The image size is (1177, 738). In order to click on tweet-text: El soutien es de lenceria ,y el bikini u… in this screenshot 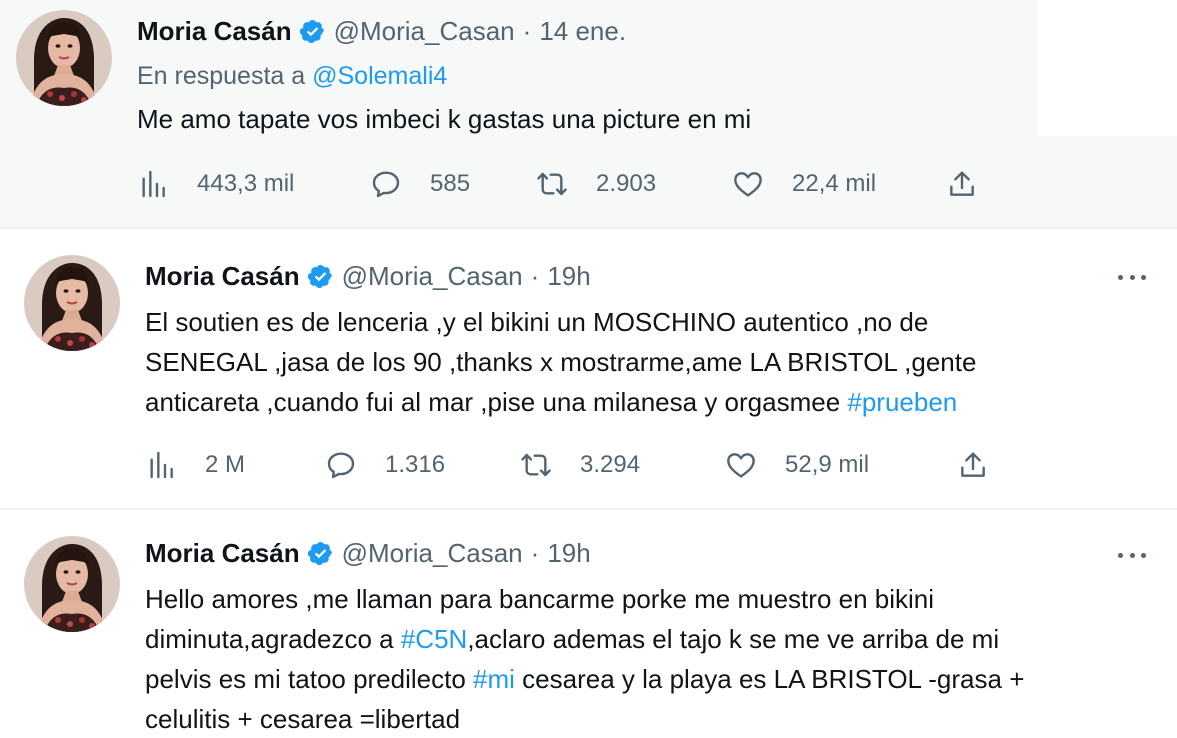, I will do `click(645, 362)`.